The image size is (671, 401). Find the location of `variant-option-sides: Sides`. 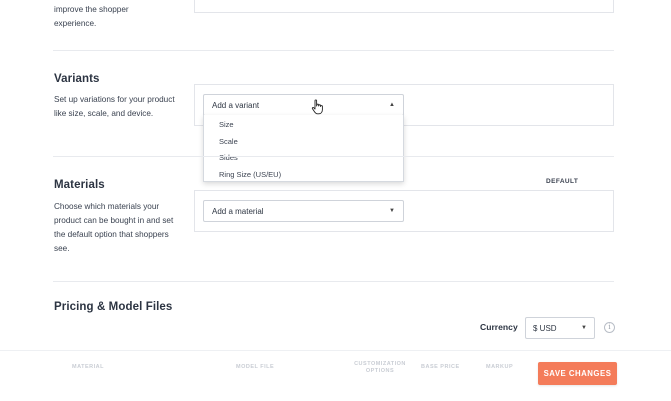

variant-option-sides: Sides is located at coordinates (303, 158).